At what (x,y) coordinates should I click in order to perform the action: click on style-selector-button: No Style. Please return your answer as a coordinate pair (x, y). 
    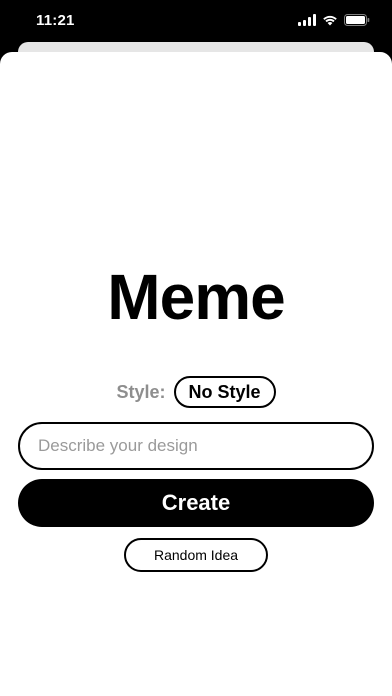
    Looking at the image, I should click on (224, 392).